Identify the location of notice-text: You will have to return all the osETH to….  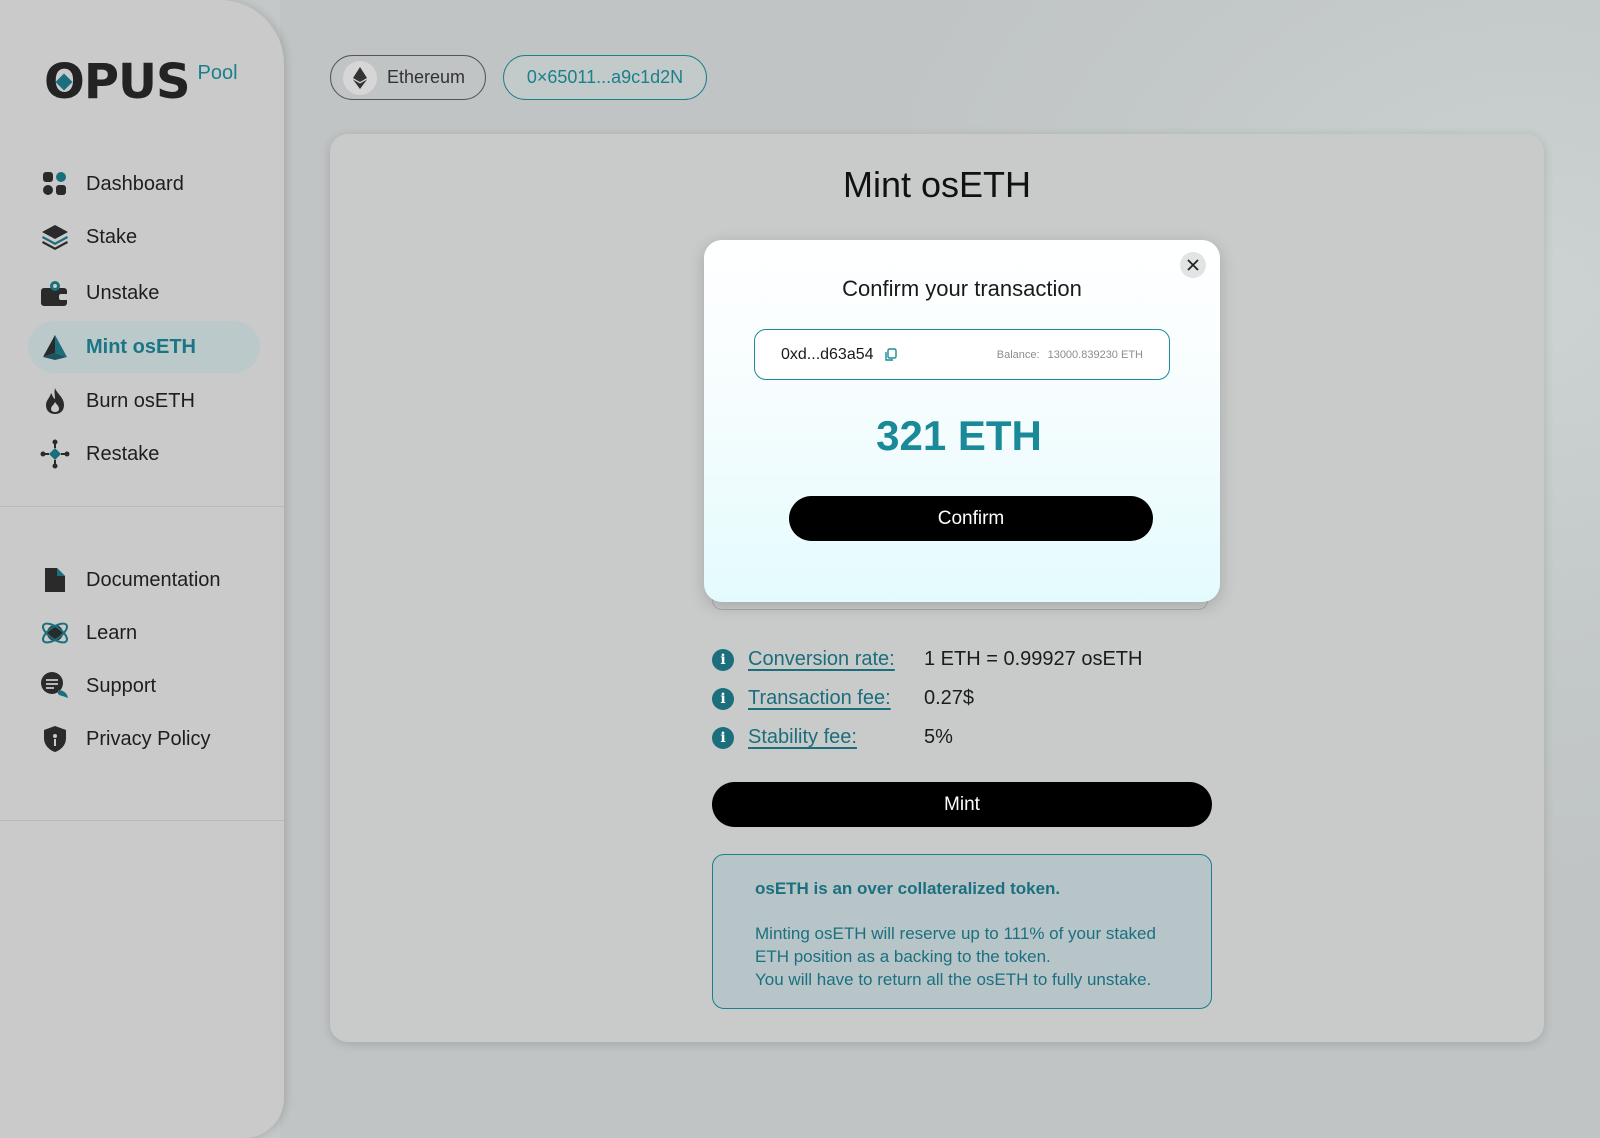
(953, 979).